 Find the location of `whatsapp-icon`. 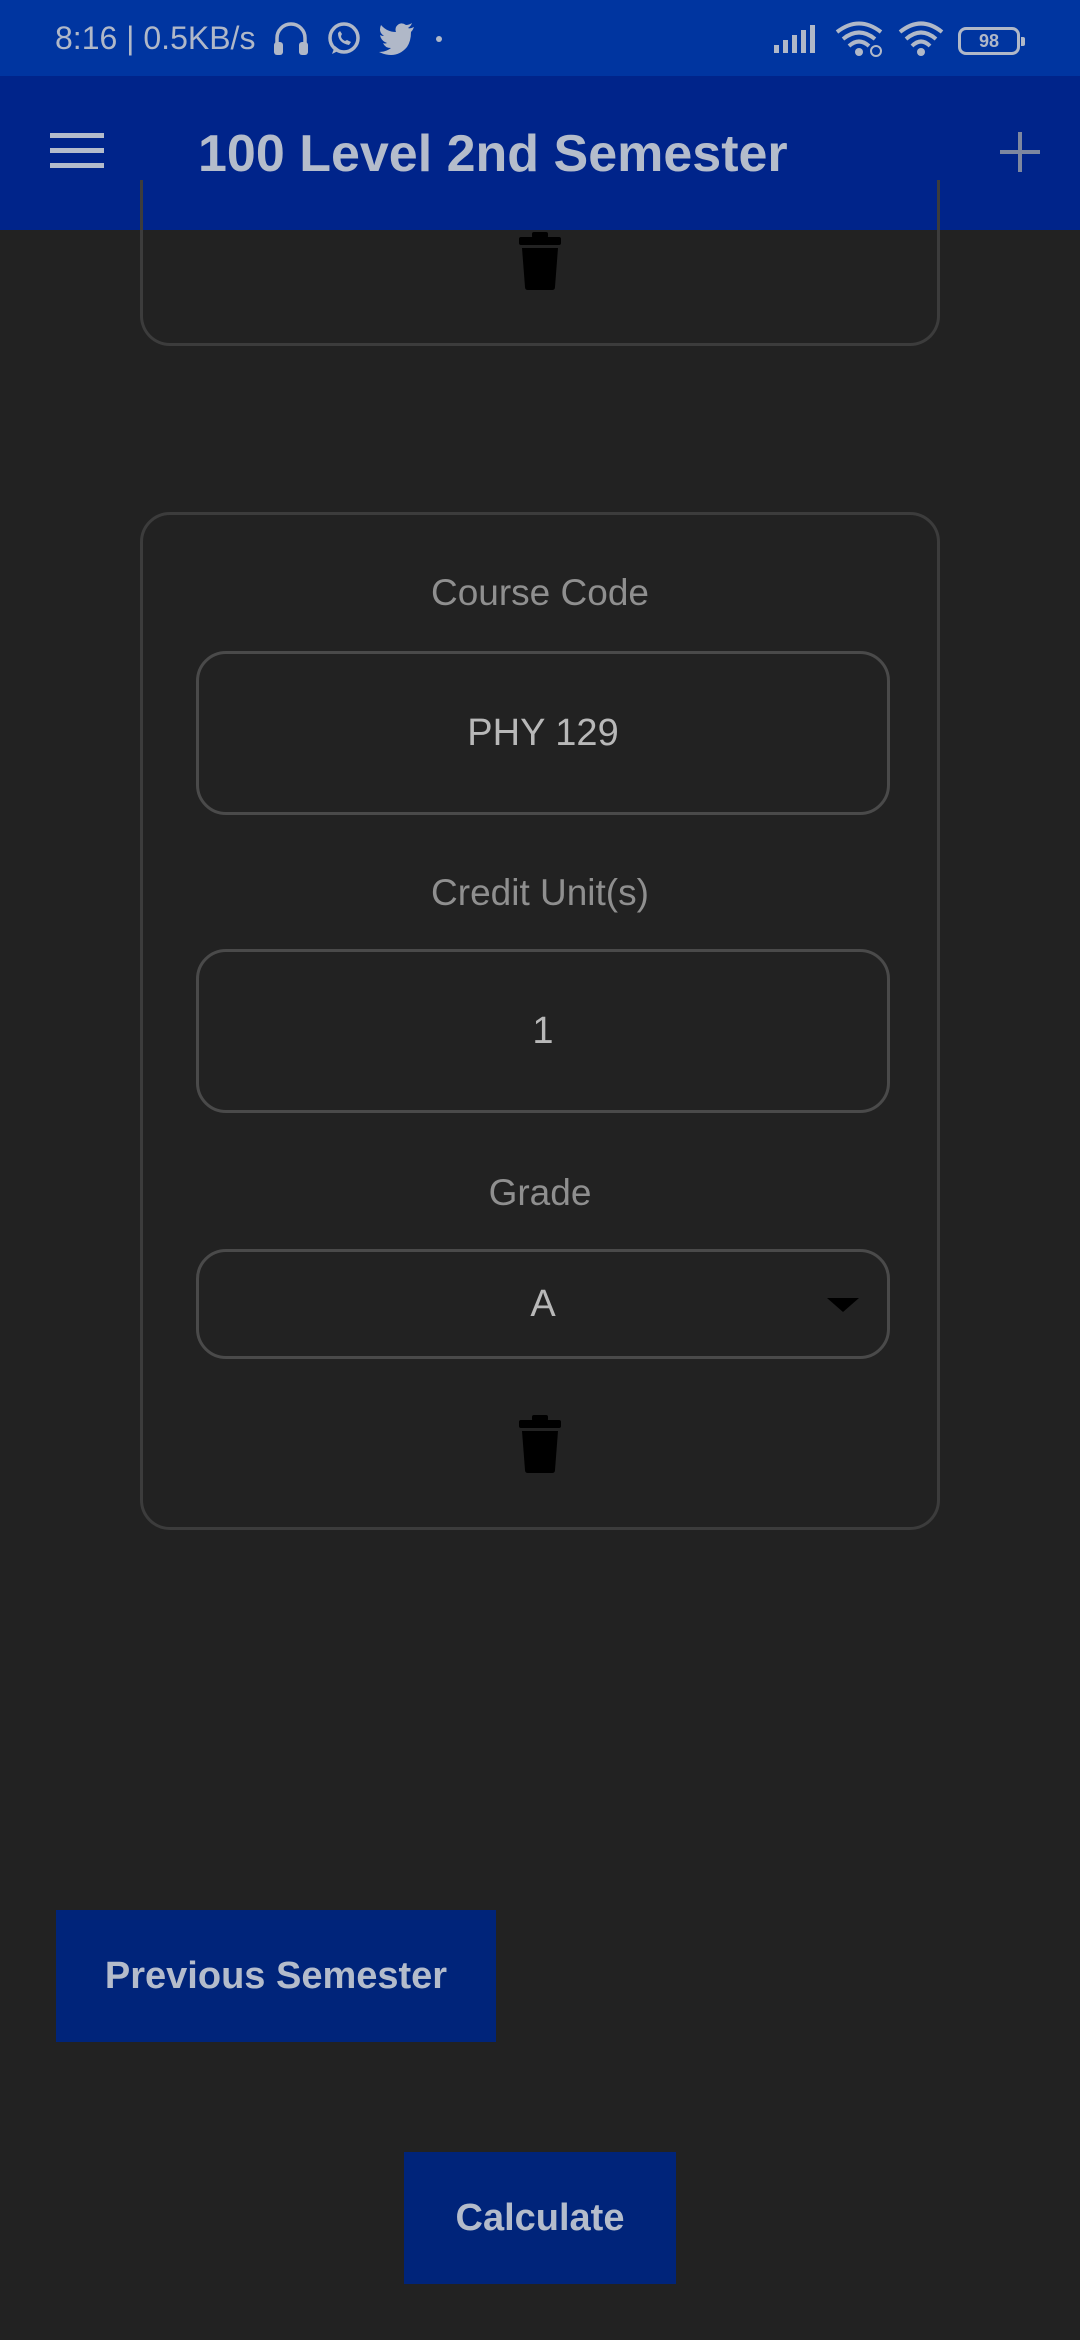

whatsapp-icon is located at coordinates (344, 41).